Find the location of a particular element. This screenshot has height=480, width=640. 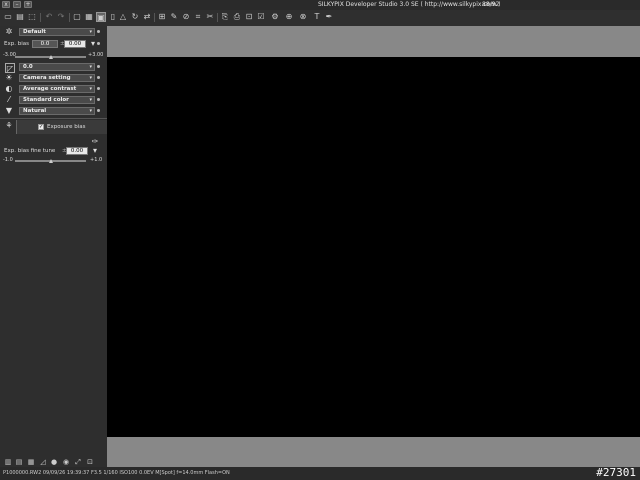

pen-tool-icon: ✒ is located at coordinates (329, 17).